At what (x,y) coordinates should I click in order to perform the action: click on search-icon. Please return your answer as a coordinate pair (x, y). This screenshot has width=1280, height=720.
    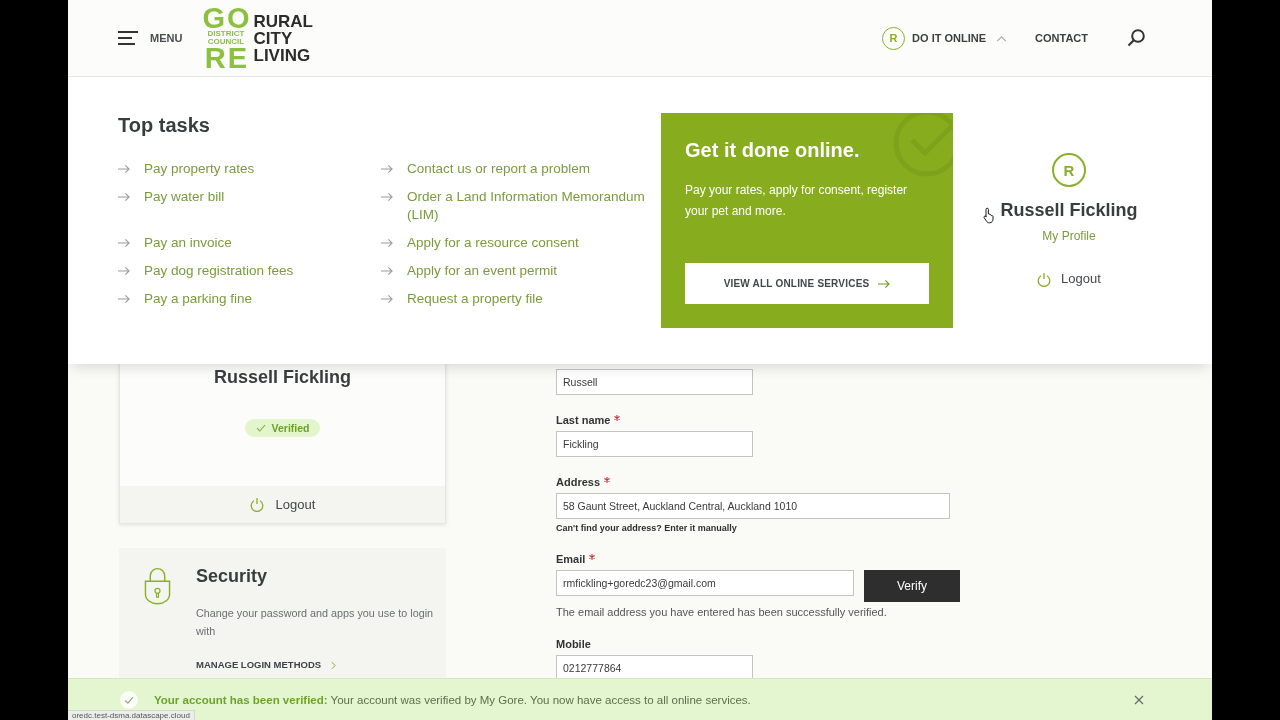
    Looking at the image, I should click on (1136, 38).